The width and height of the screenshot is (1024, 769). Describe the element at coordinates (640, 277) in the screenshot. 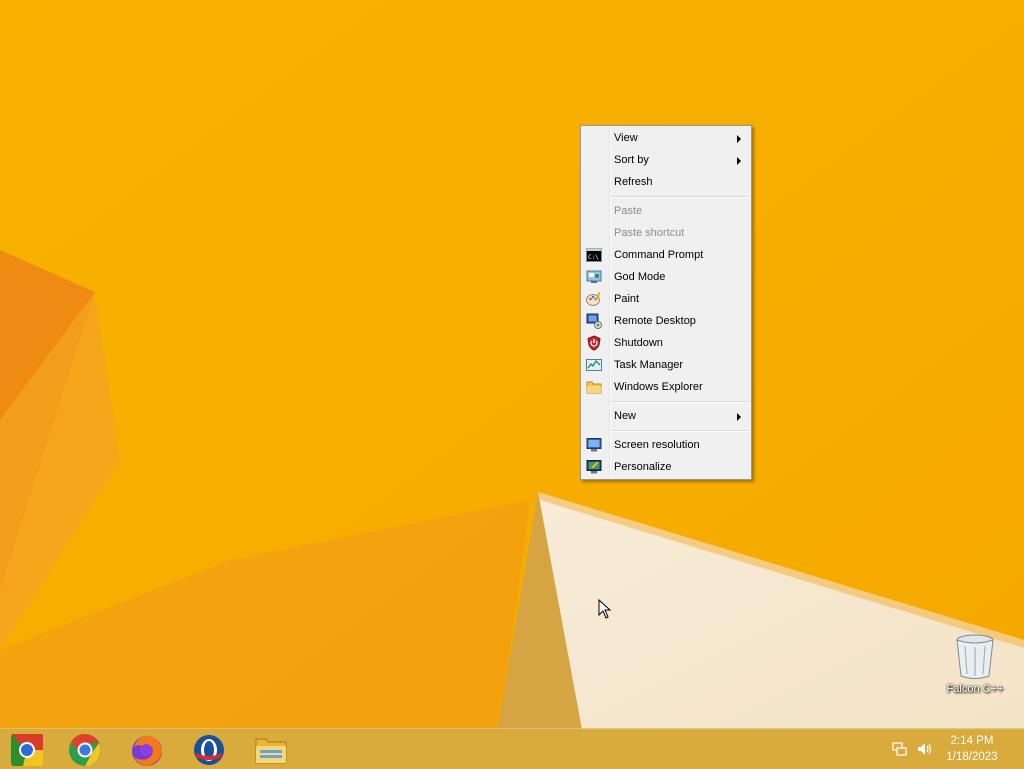

I see `menu-item-label: God Mode` at that location.